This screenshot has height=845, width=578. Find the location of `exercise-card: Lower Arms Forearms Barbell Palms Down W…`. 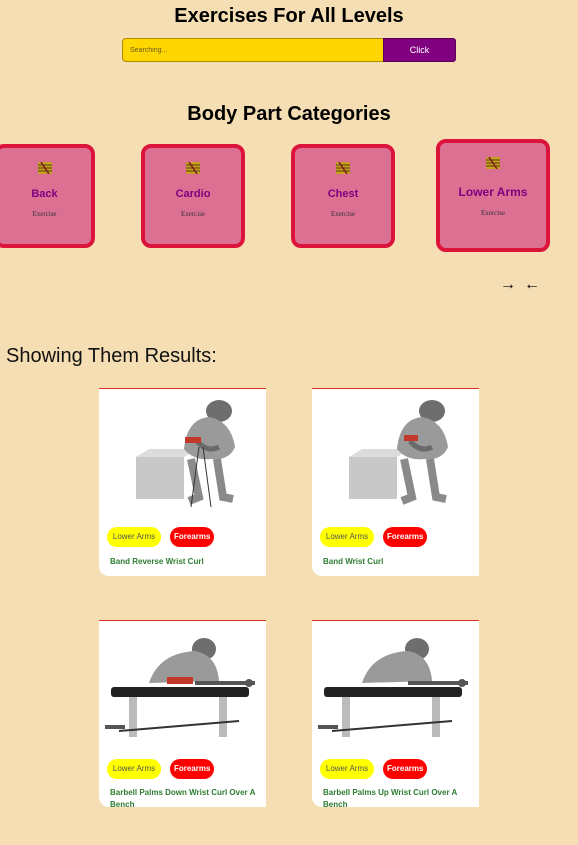

exercise-card: Lower Arms Forearms Barbell Palms Down W… is located at coordinates (182, 714).